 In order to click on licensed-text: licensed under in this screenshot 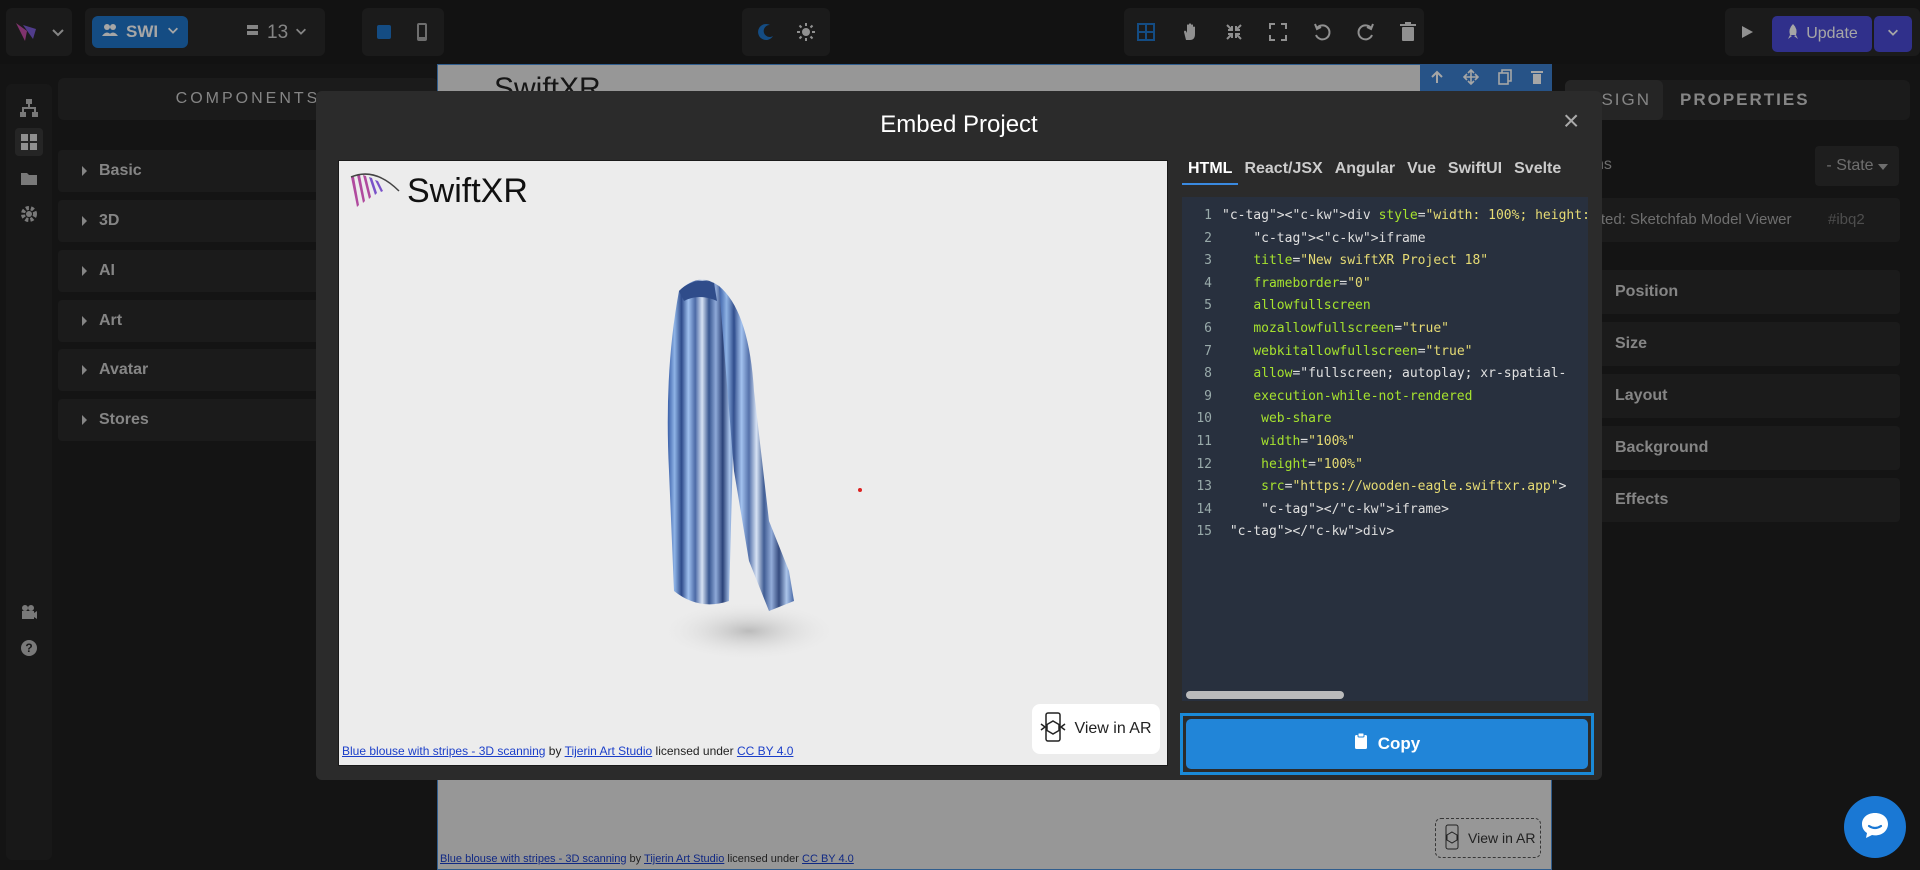, I will do `click(694, 751)`.